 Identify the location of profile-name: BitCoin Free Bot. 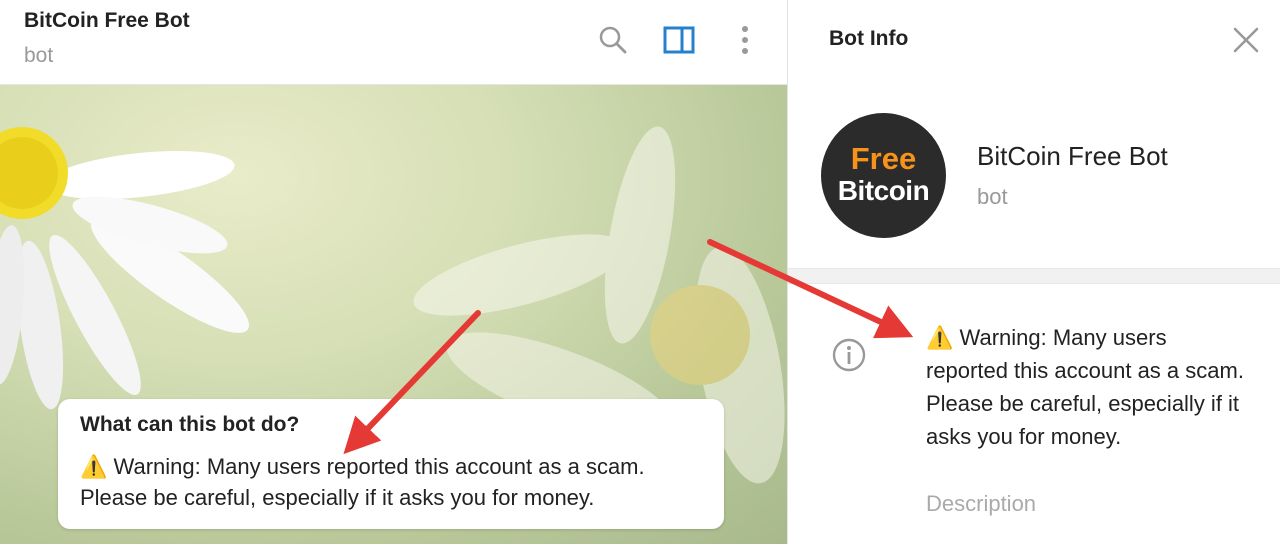
(1072, 156).